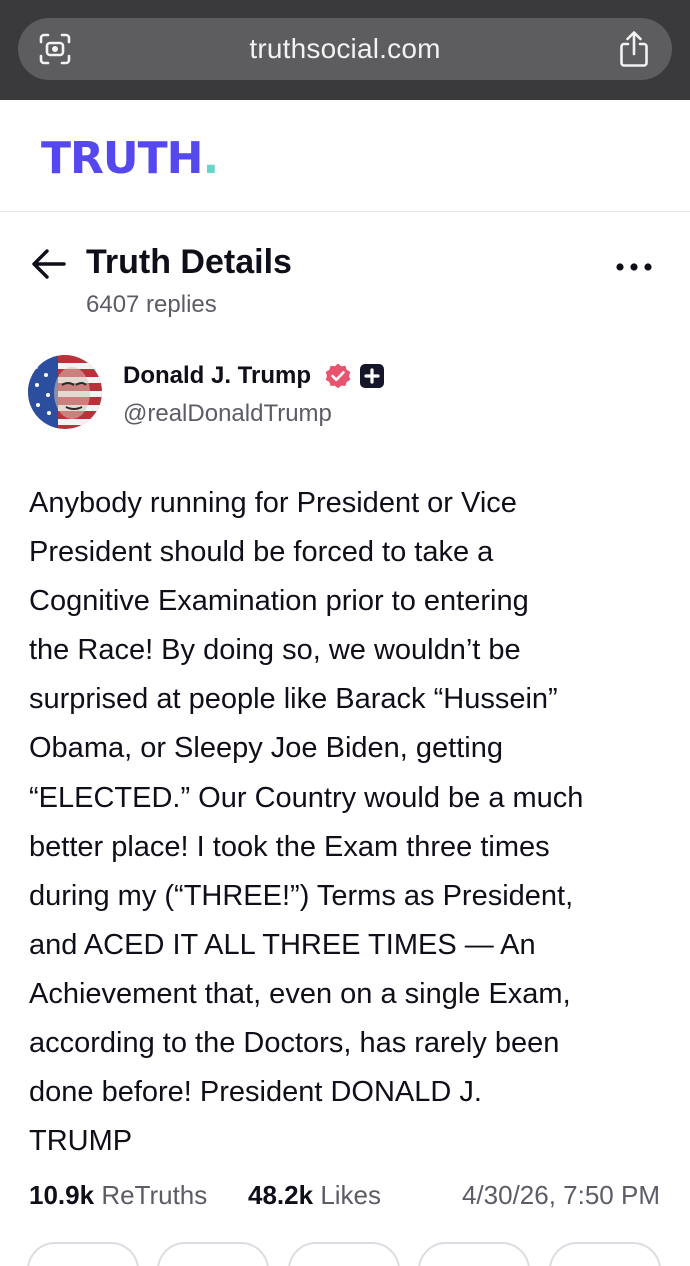  Describe the element at coordinates (49, 264) in the screenshot. I see `back-arrow-icon` at that location.